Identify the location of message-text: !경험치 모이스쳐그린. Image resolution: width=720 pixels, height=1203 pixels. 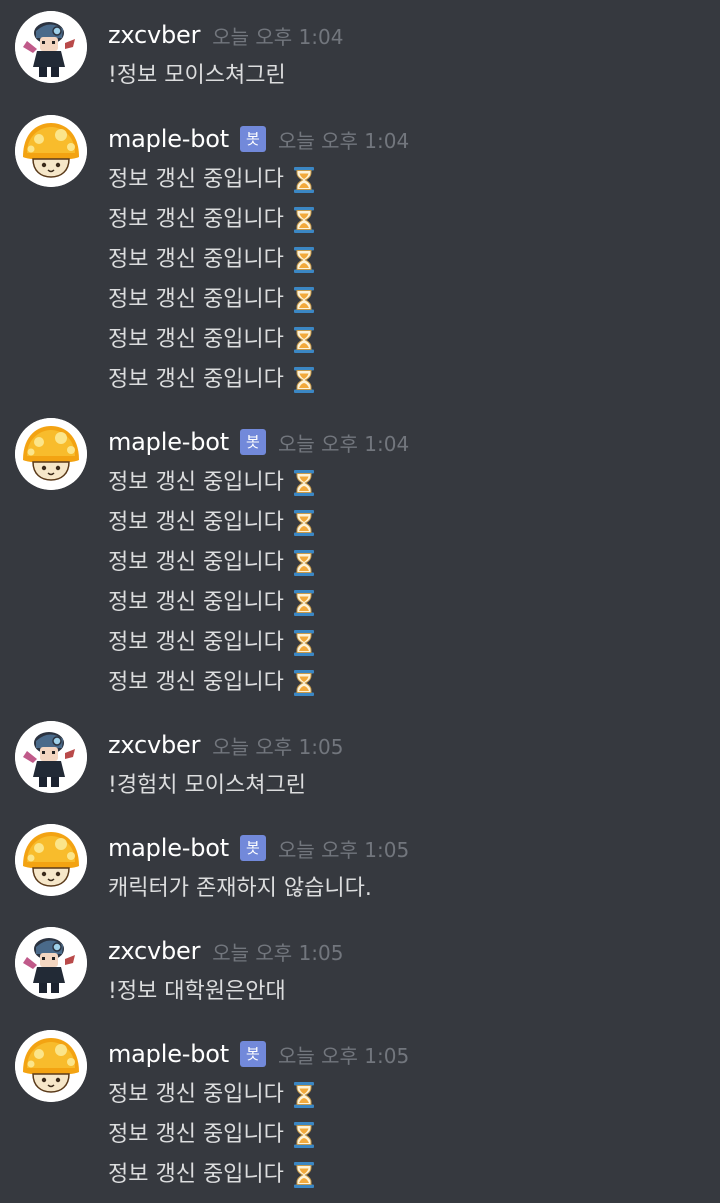
(207, 785).